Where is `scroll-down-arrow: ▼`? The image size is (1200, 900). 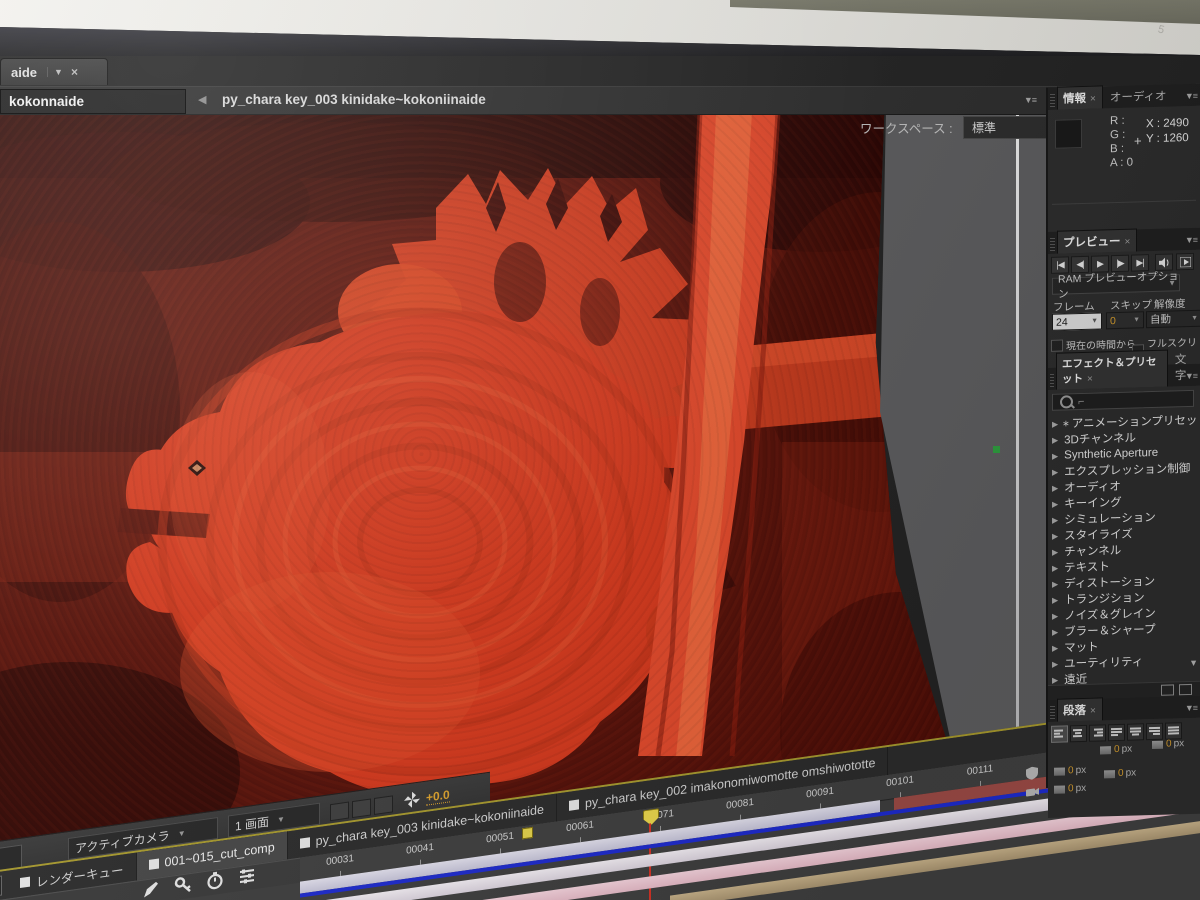
scroll-down-arrow: ▼ is located at coordinates (1193, 663).